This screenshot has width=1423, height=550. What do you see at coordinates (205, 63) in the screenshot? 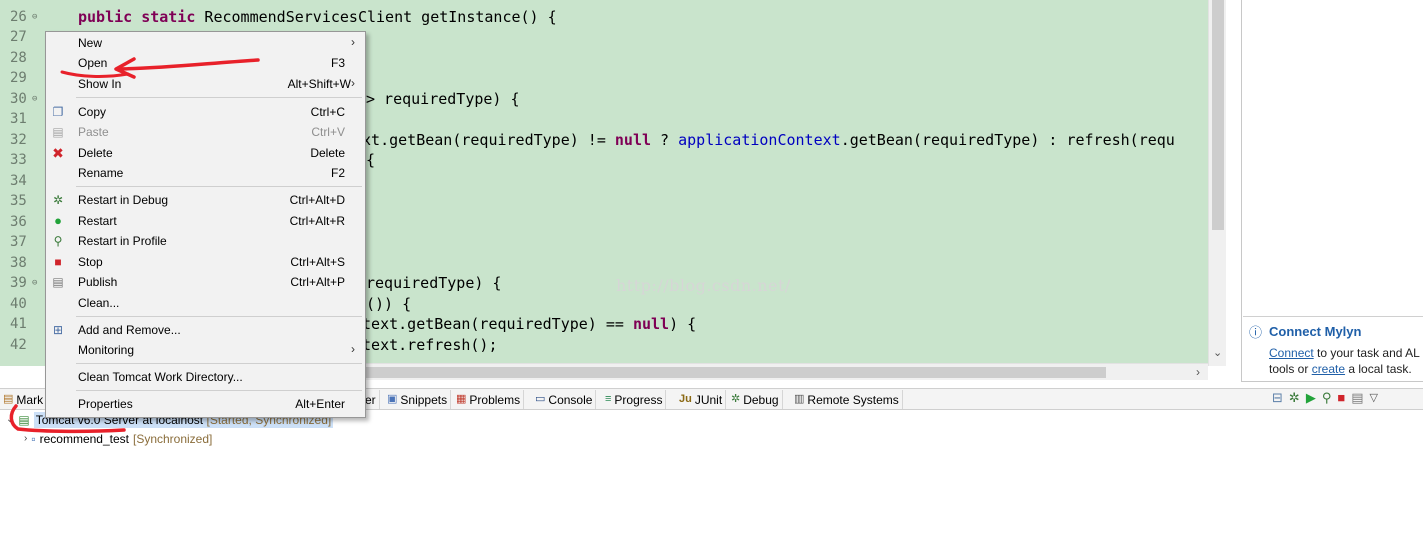
I see `menu-item-open: Open F3` at bounding box center [205, 63].